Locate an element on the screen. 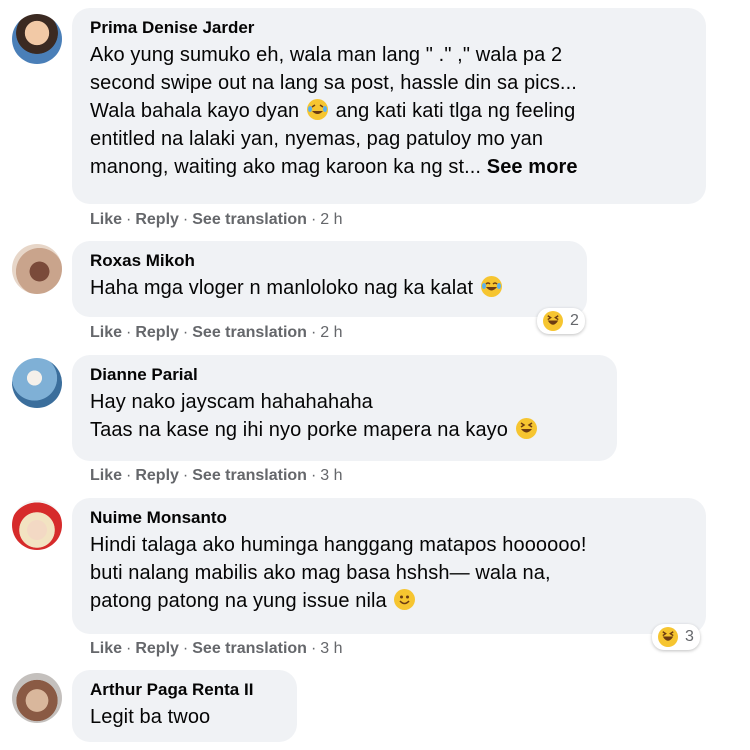  comment-text: Legit ba twoo is located at coordinates (186, 717).